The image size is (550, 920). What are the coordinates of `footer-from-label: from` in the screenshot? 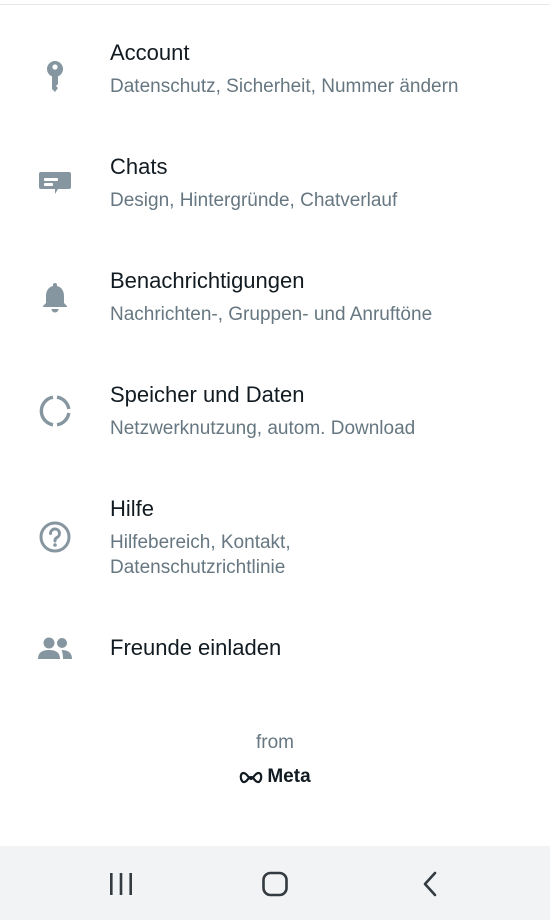 It's located at (275, 742).